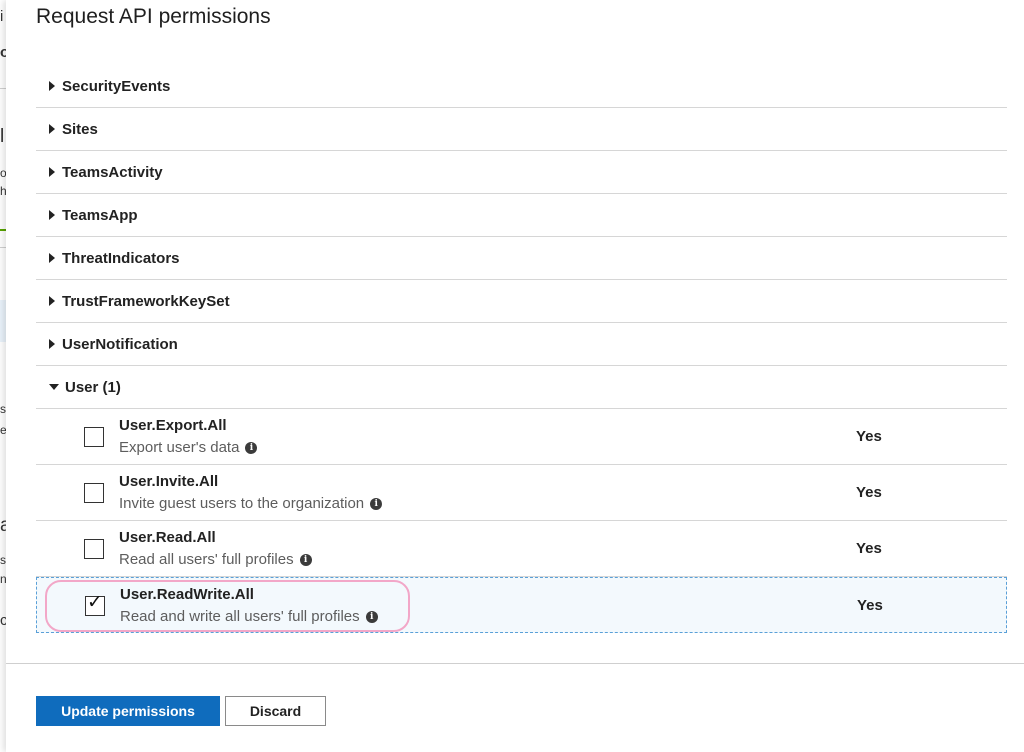 The height and width of the screenshot is (752, 1024). I want to click on permission-checkbox: ✓, so click(95, 604).